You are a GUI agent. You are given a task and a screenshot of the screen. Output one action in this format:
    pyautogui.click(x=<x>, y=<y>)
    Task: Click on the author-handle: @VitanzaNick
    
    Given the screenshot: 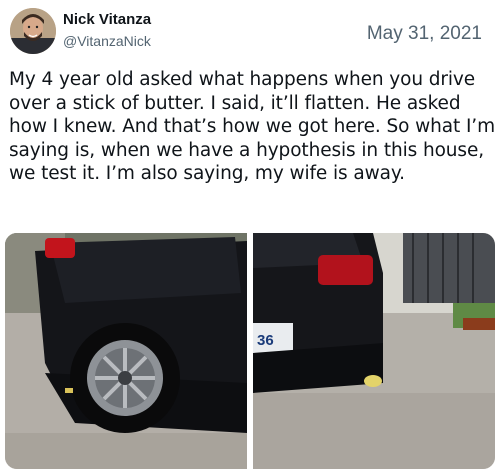 What is the action you would take?
    pyautogui.click(x=107, y=41)
    